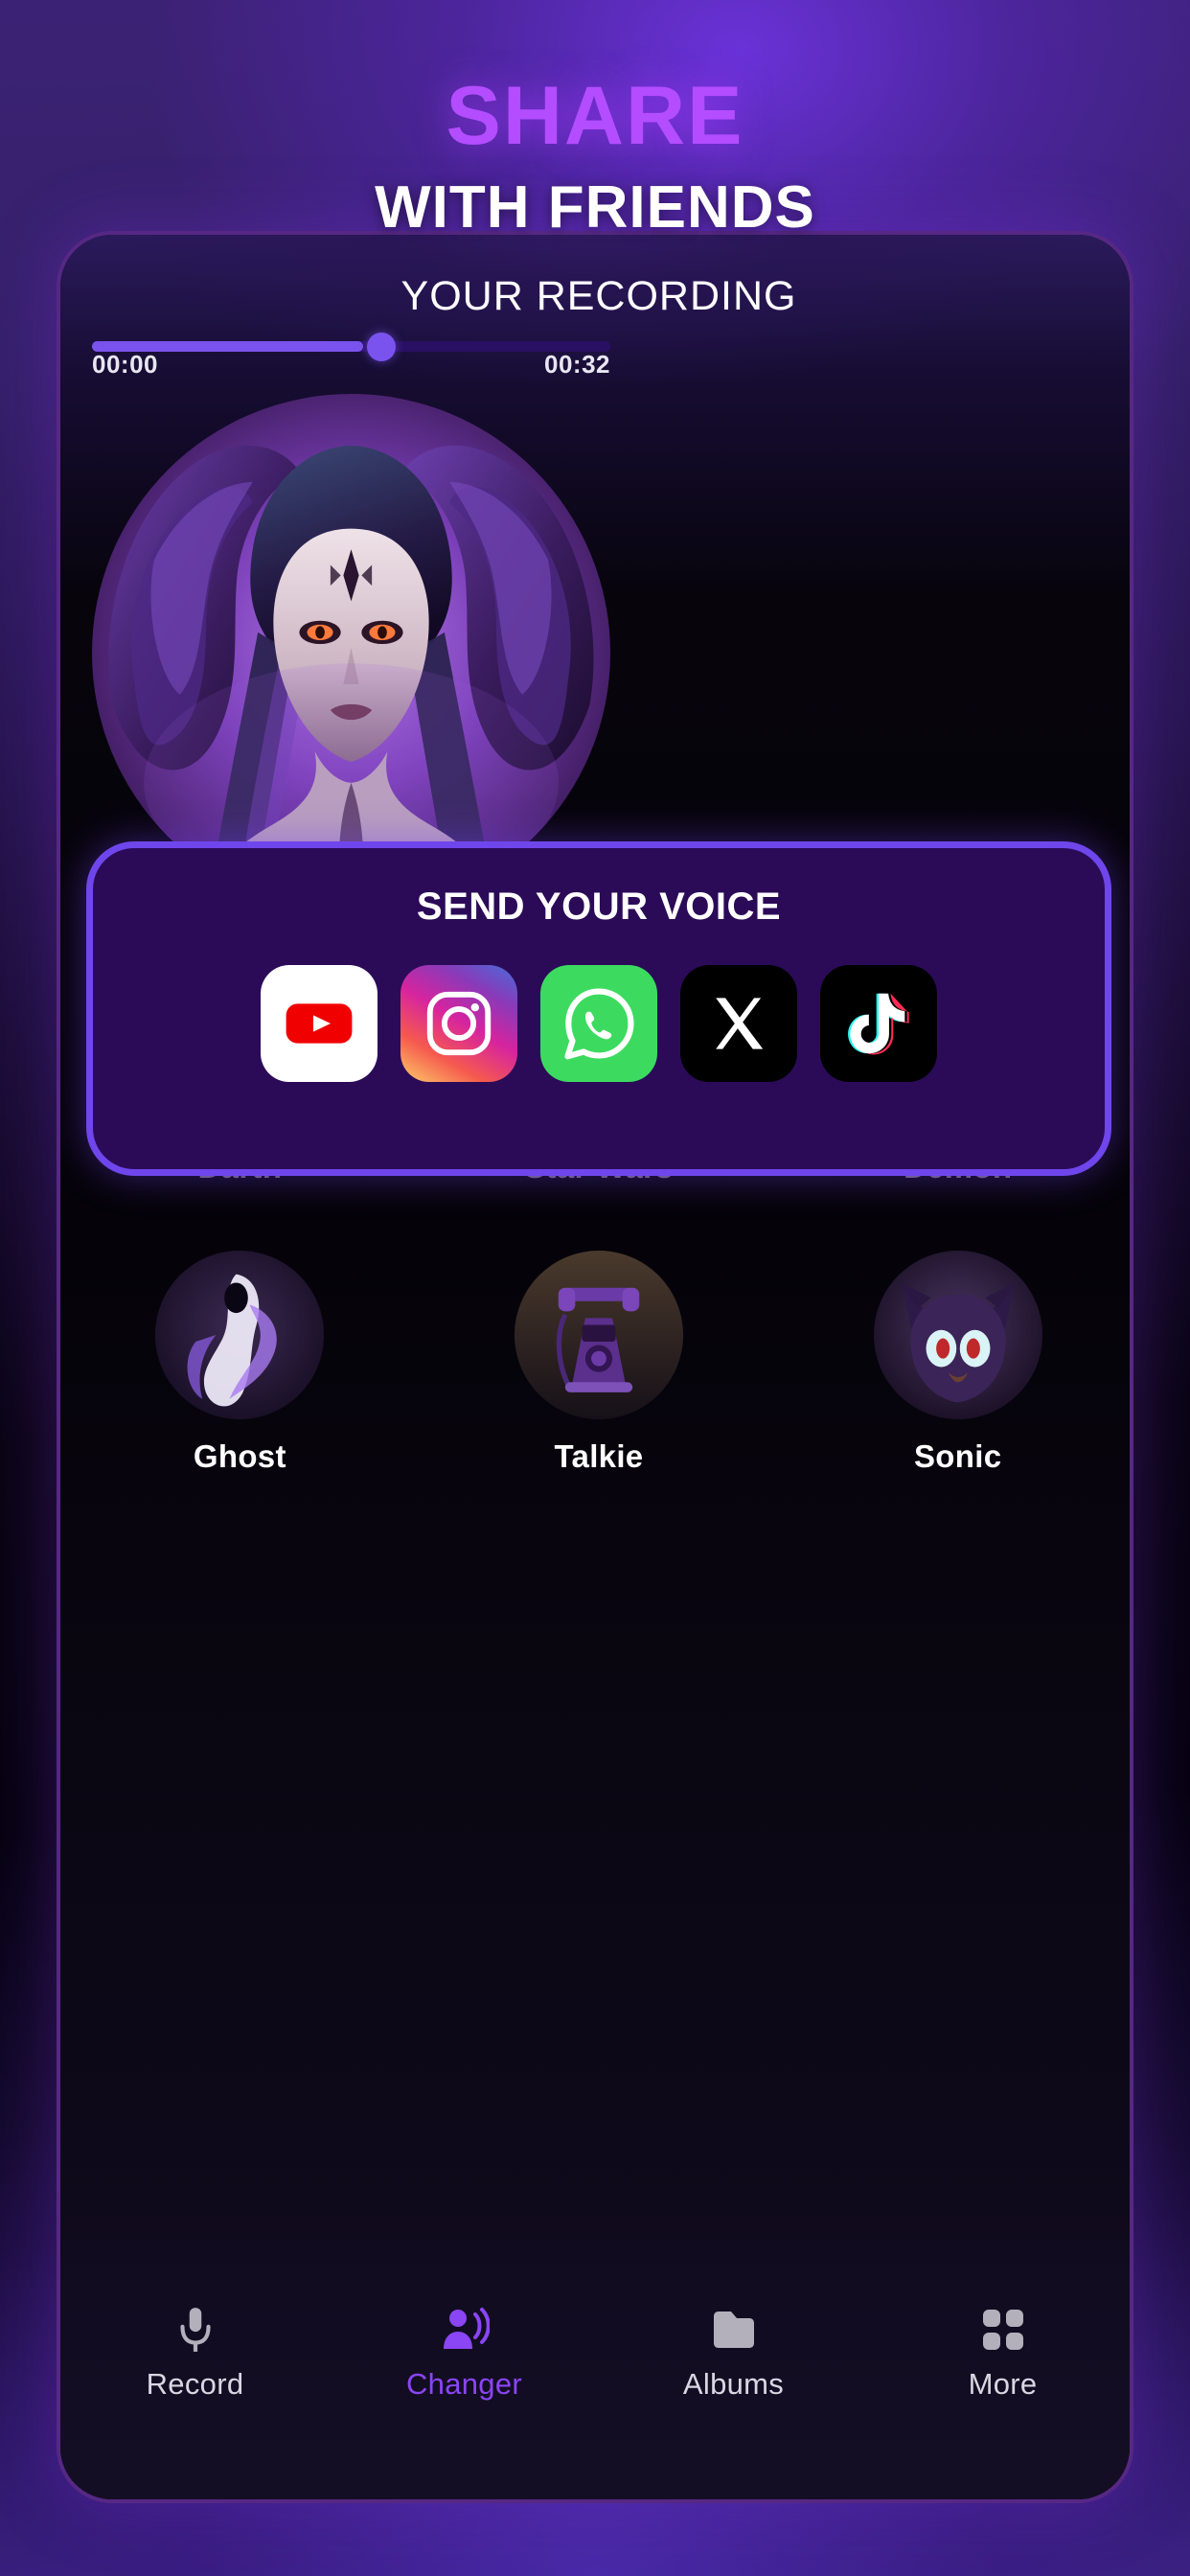  I want to click on grid-icon, so click(1003, 2330).